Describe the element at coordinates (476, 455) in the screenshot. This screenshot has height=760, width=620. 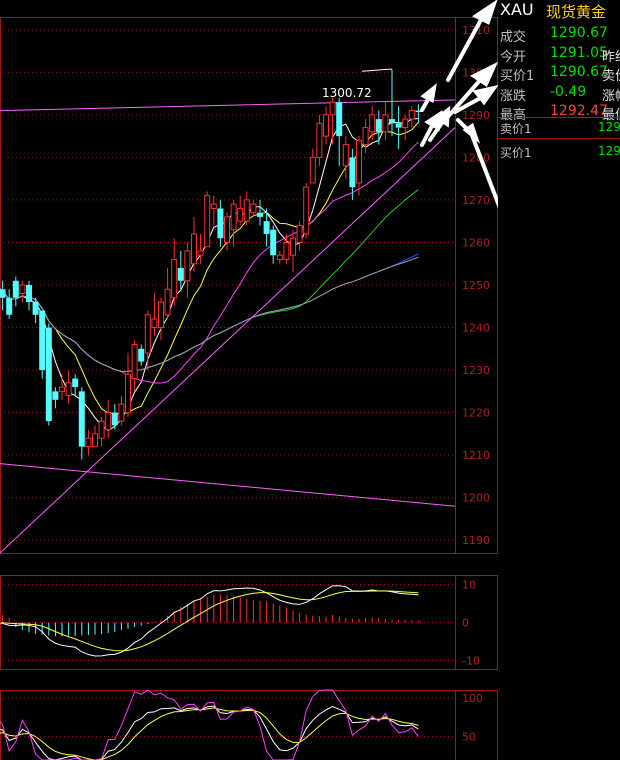
I see `y-tick-label: 1210` at that location.